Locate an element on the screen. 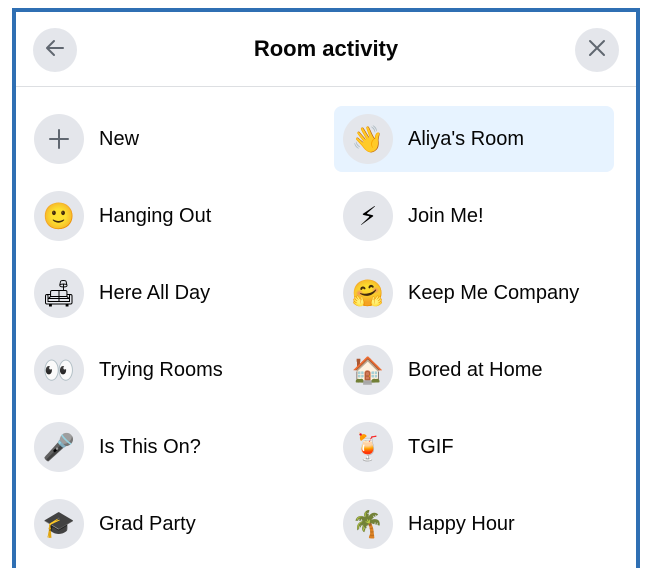  activity-label: Here All Day is located at coordinates (155, 292).